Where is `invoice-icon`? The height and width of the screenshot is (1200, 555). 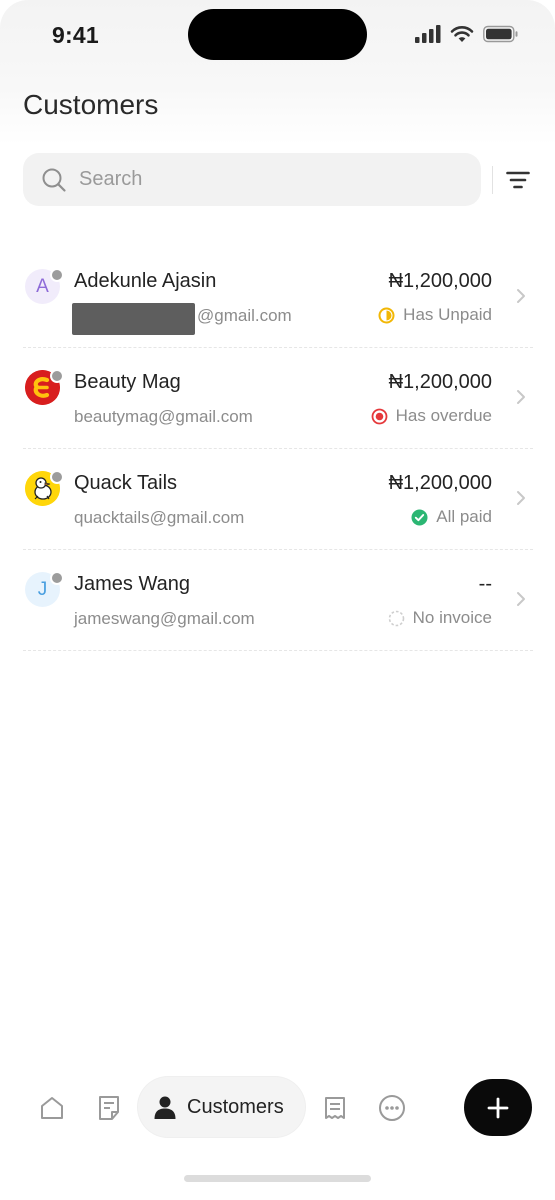
invoice-icon is located at coordinates (109, 1108).